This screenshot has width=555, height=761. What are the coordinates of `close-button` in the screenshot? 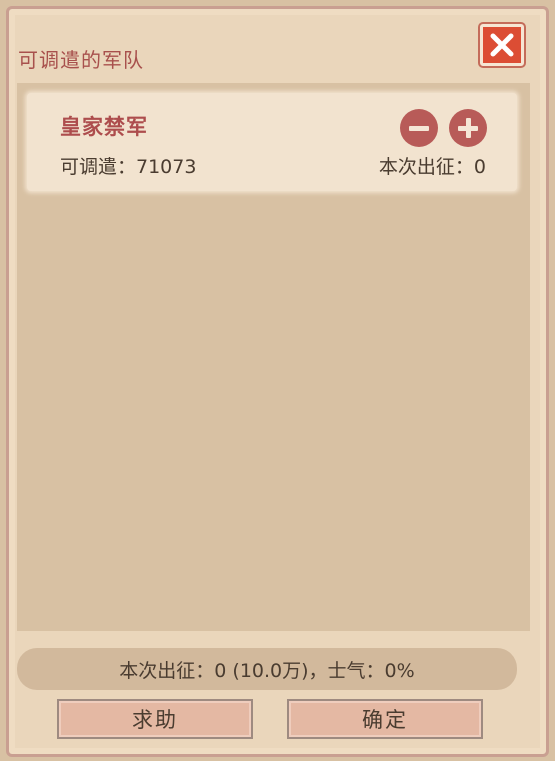 It's located at (502, 45).